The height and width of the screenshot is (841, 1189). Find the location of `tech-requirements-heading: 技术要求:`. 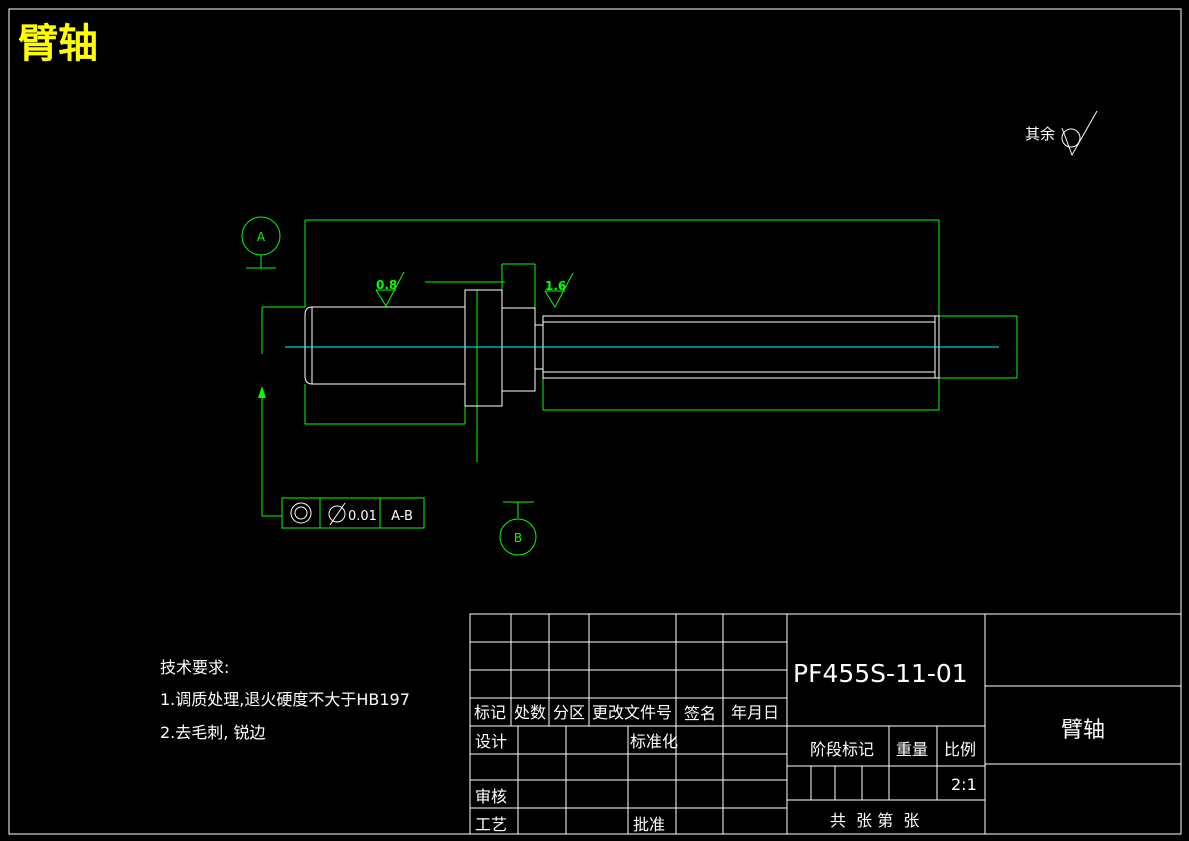

tech-requirements-heading: 技术要求: is located at coordinates (194, 667).